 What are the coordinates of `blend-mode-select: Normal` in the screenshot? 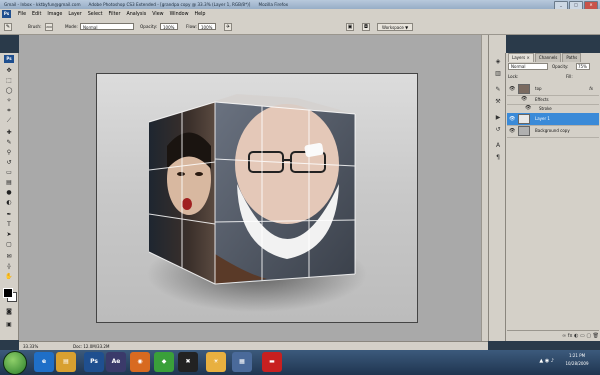 It's located at (528, 66).